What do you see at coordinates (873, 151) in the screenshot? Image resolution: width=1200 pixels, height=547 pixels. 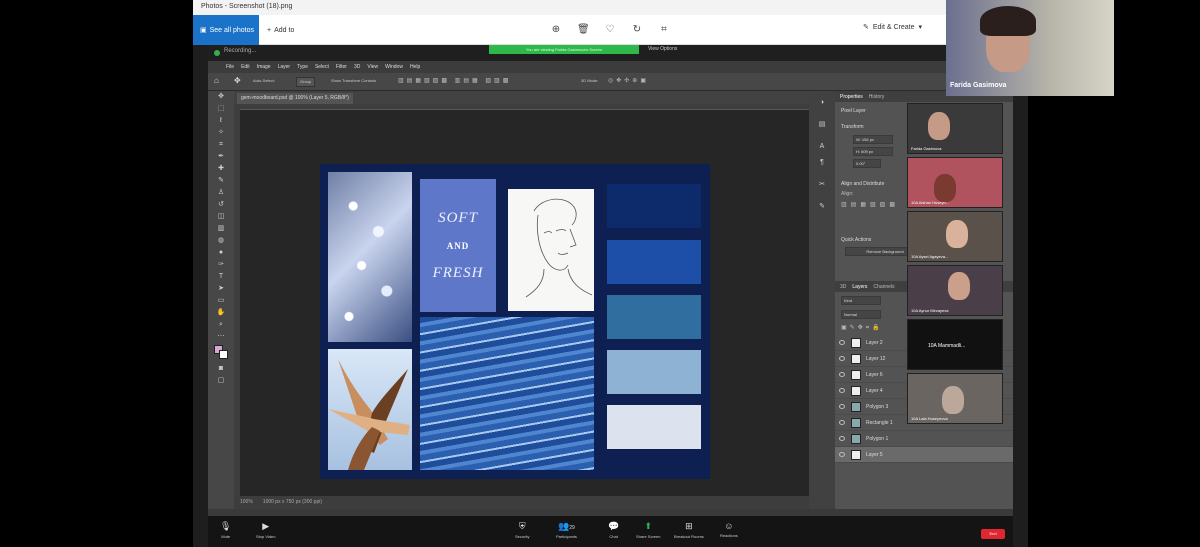 I see `height-field: H: 609 px` at bounding box center [873, 151].